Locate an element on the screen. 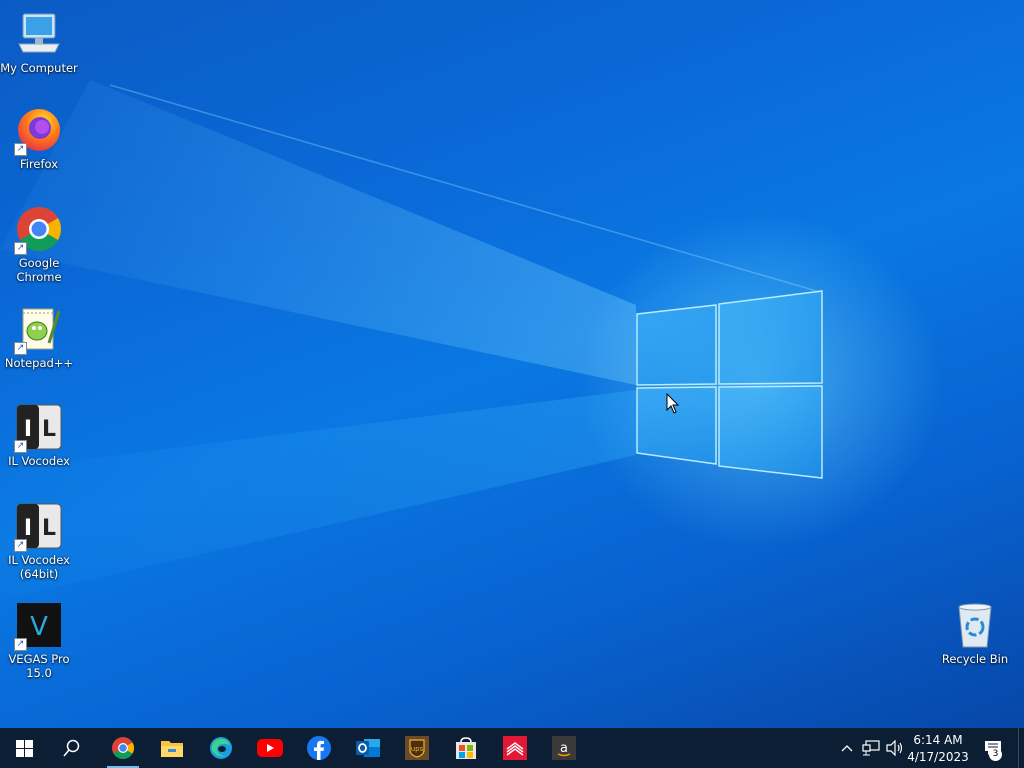  ups-icon: ups is located at coordinates (417, 748).